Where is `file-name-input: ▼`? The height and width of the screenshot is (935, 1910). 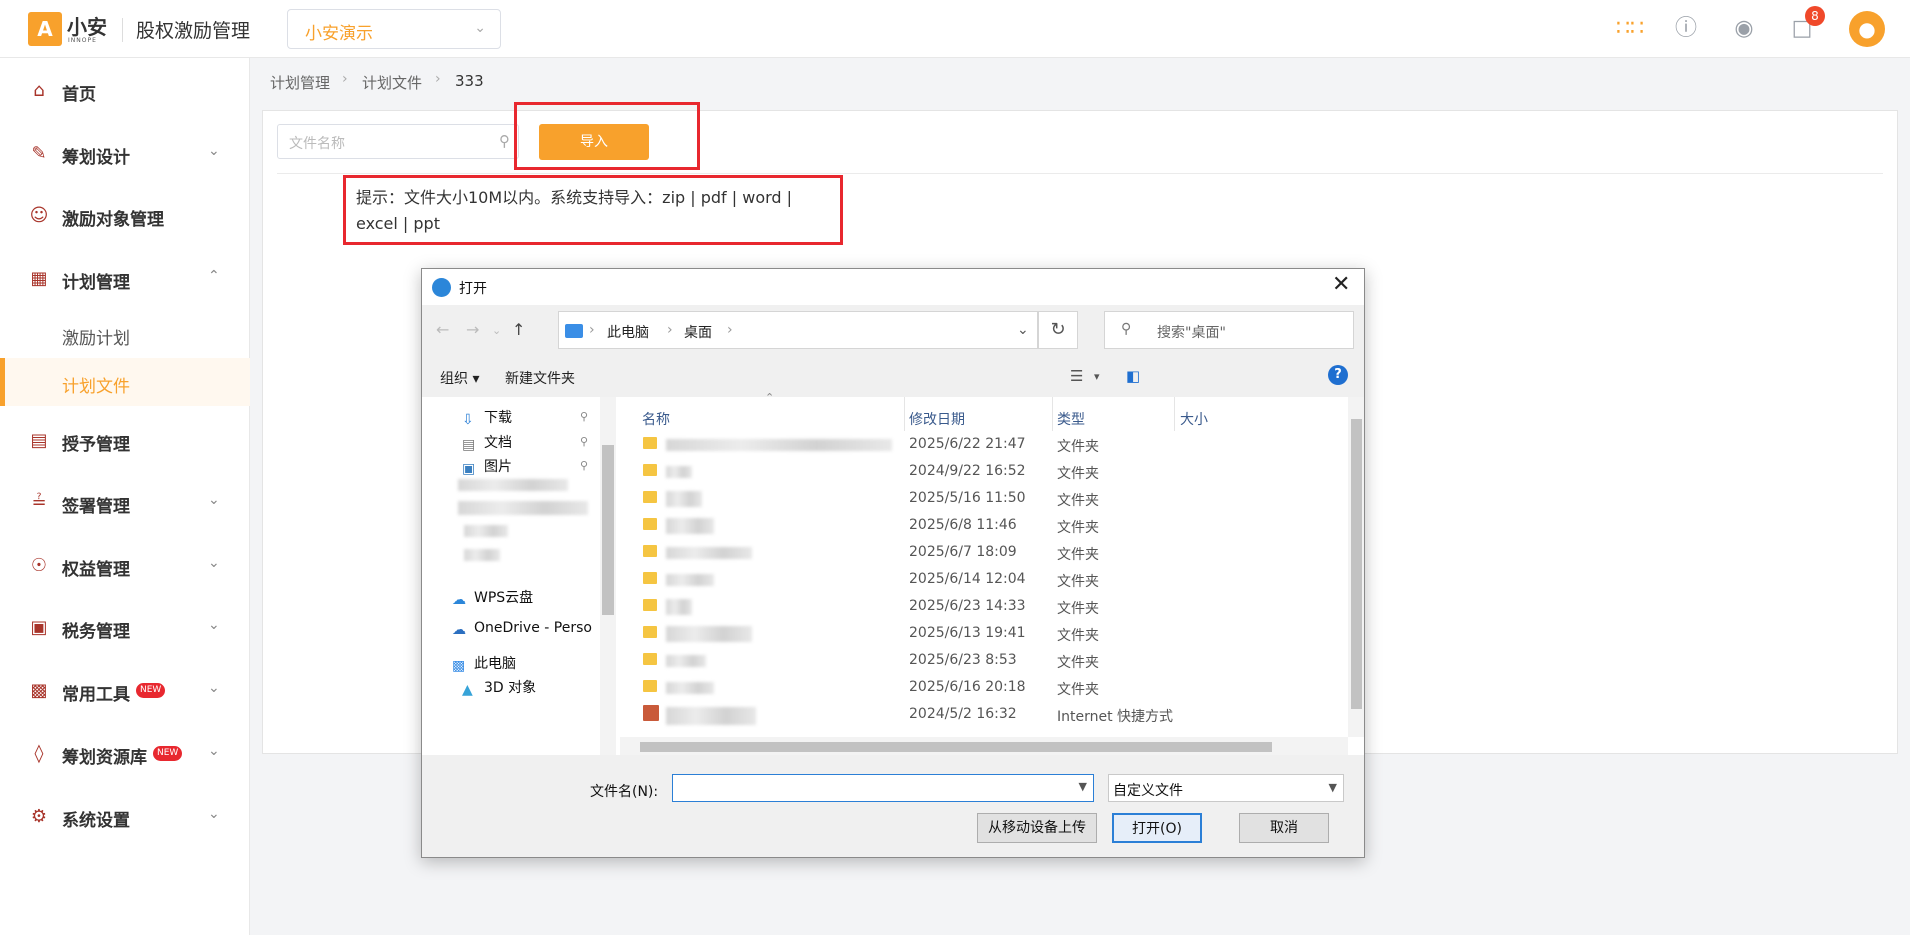 file-name-input: ▼ is located at coordinates (883, 788).